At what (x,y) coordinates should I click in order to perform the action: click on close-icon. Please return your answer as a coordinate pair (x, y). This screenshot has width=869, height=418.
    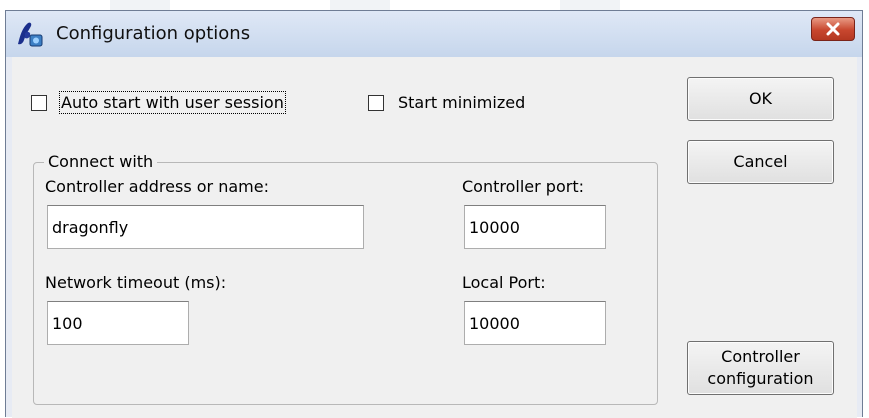
    Looking at the image, I should click on (833, 29).